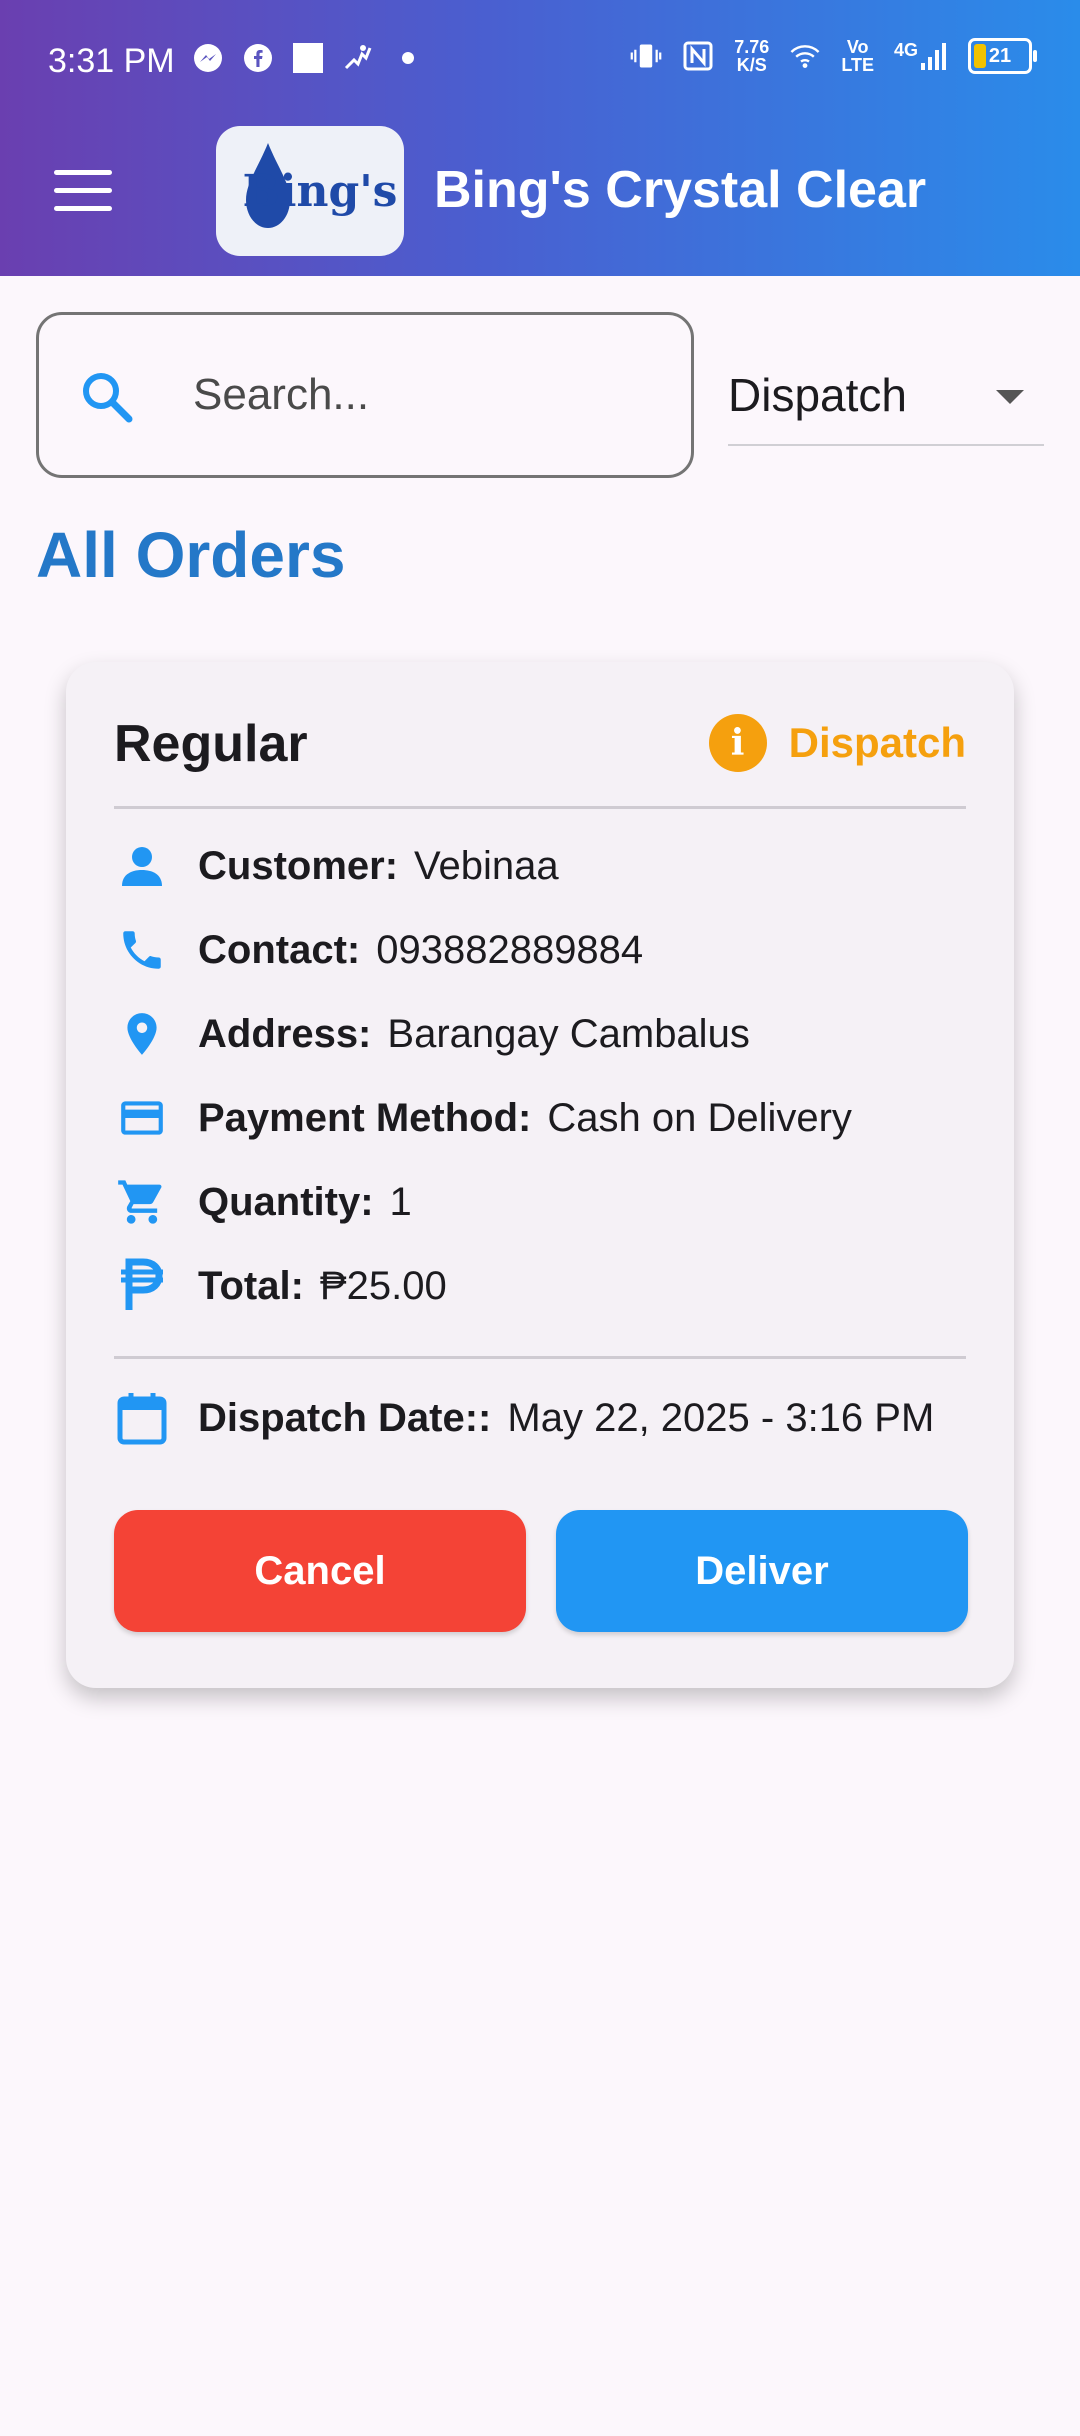 The image size is (1080, 2436). Describe the element at coordinates (211, 744) in the screenshot. I see `order-type: Regular` at that location.